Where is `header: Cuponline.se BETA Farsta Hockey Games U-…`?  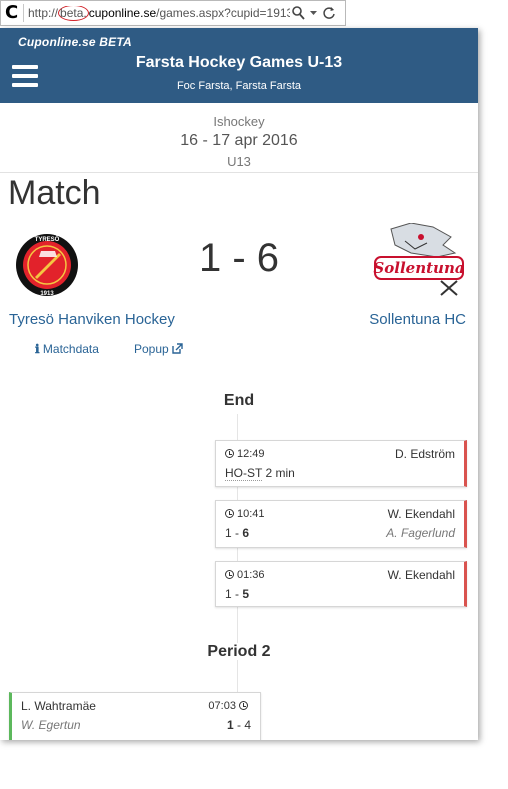 header: Cuponline.se BETA Farsta Hockey Games U-… is located at coordinates (239, 65).